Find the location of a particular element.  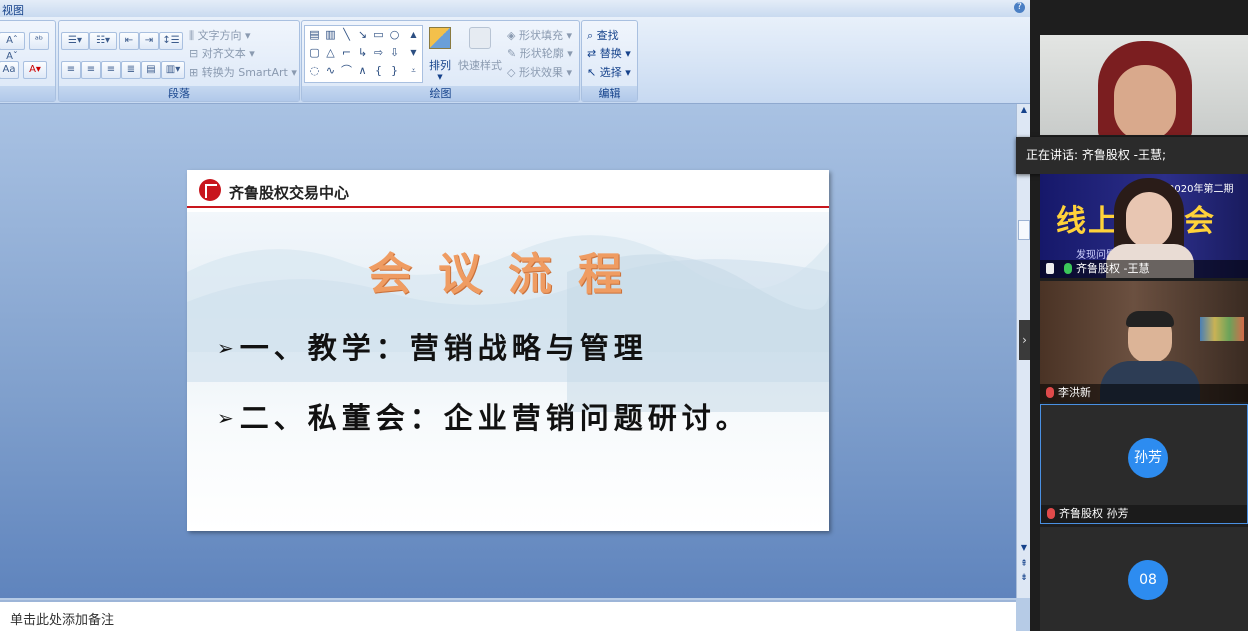

notes-placeholder: 单击此处添加备注 is located at coordinates (62, 620).